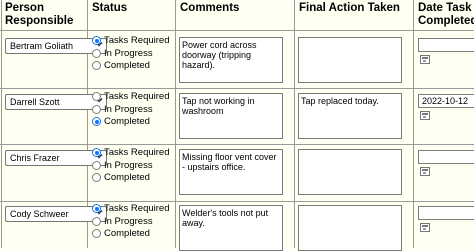  I want to click on person-select-value: Darrell Szott, so click(35, 102).